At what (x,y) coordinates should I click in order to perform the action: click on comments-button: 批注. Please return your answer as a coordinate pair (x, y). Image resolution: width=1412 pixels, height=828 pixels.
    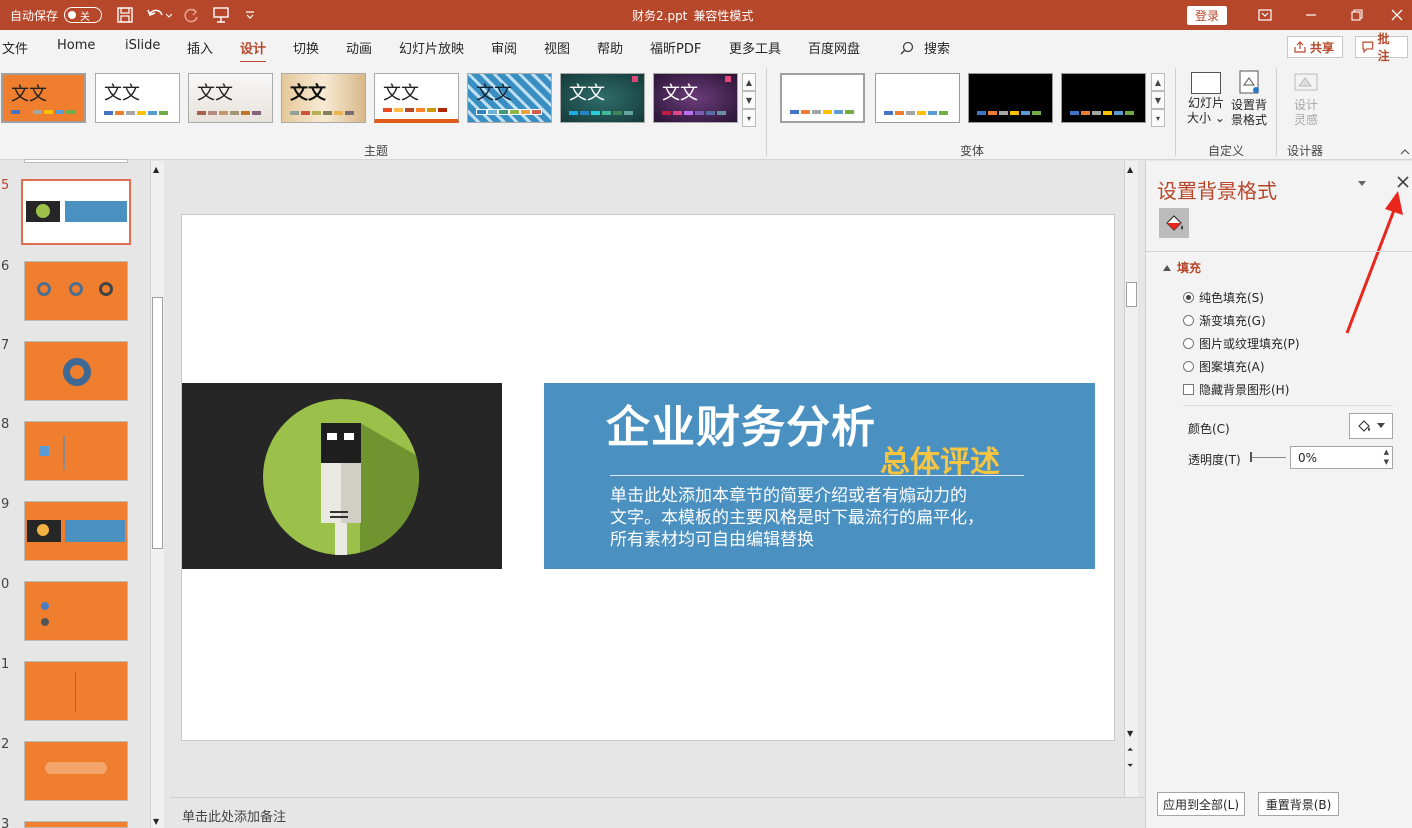
    Looking at the image, I should click on (1381, 47).